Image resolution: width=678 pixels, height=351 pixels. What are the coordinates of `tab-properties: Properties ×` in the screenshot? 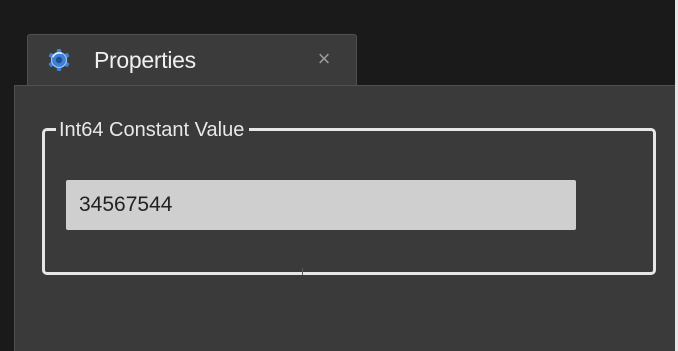 It's located at (192, 60).